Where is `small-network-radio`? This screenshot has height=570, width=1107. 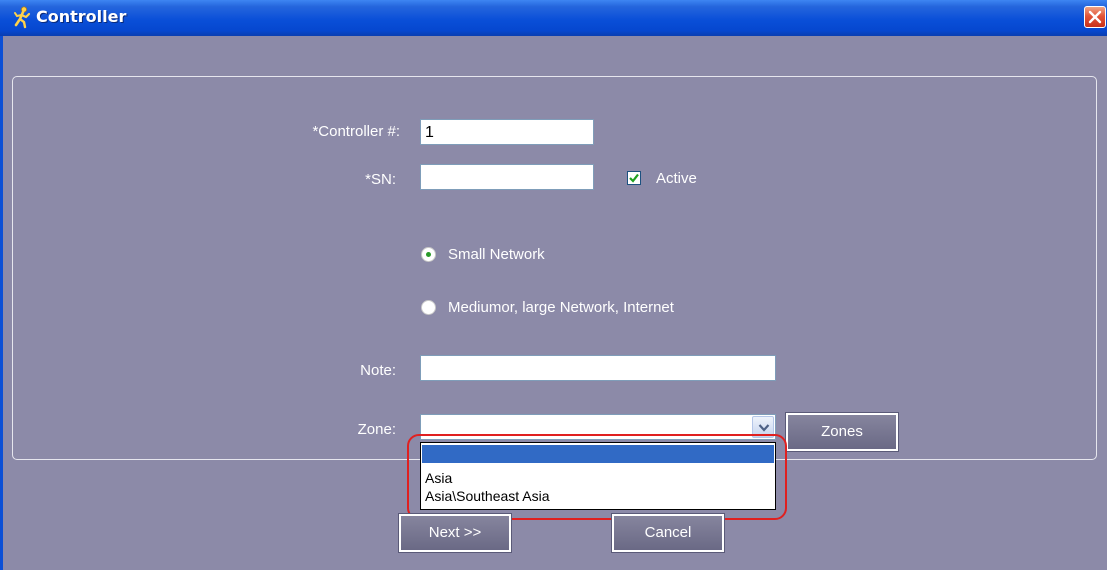 small-network-radio is located at coordinates (428, 254).